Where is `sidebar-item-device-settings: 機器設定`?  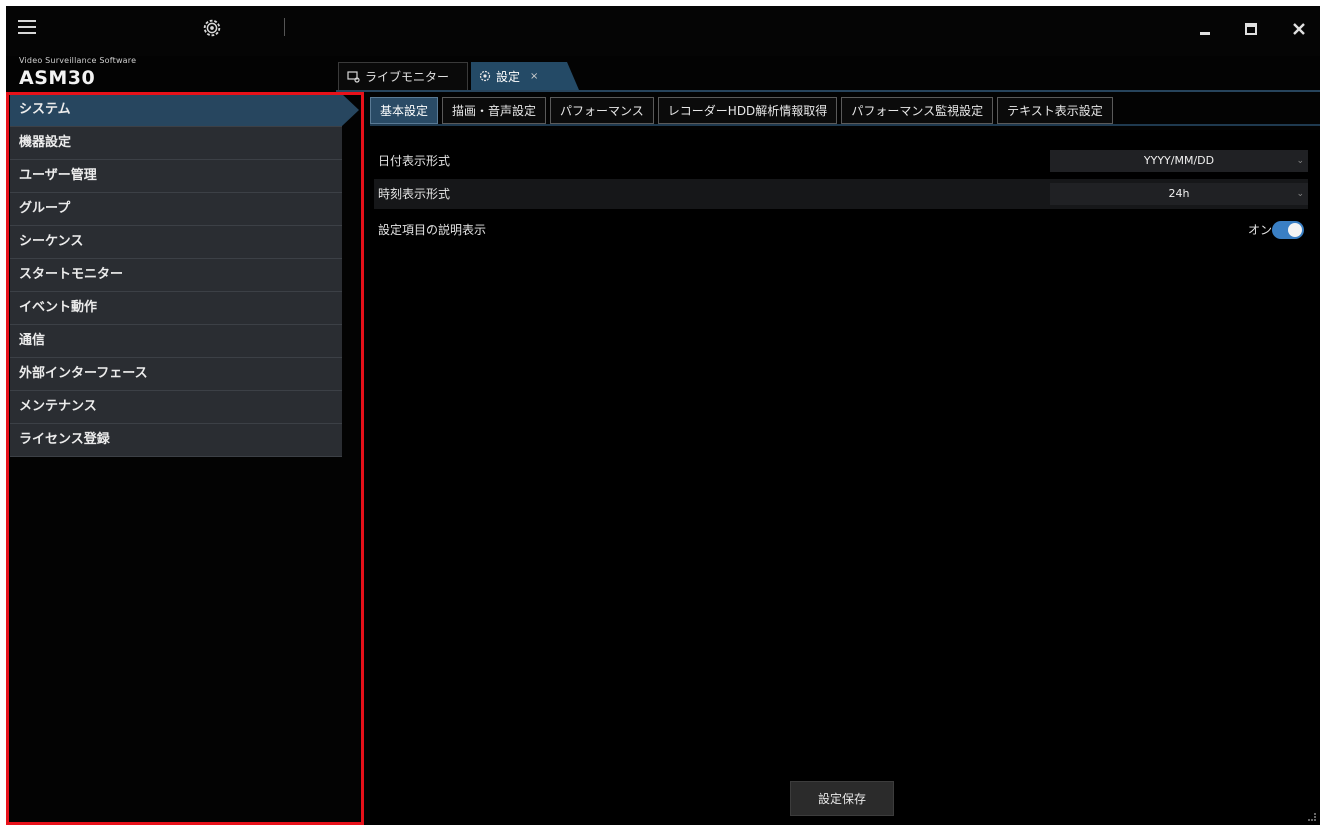 sidebar-item-device-settings: 機器設定 is located at coordinates (176, 143).